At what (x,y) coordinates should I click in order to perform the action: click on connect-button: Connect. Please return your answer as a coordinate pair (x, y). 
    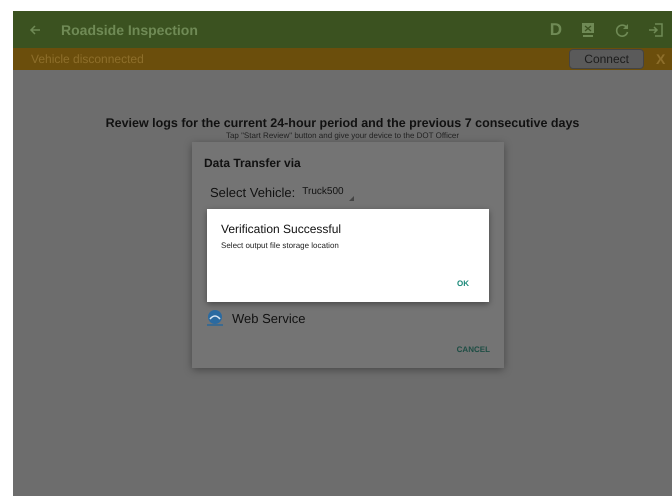
    Looking at the image, I should click on (606, 59).